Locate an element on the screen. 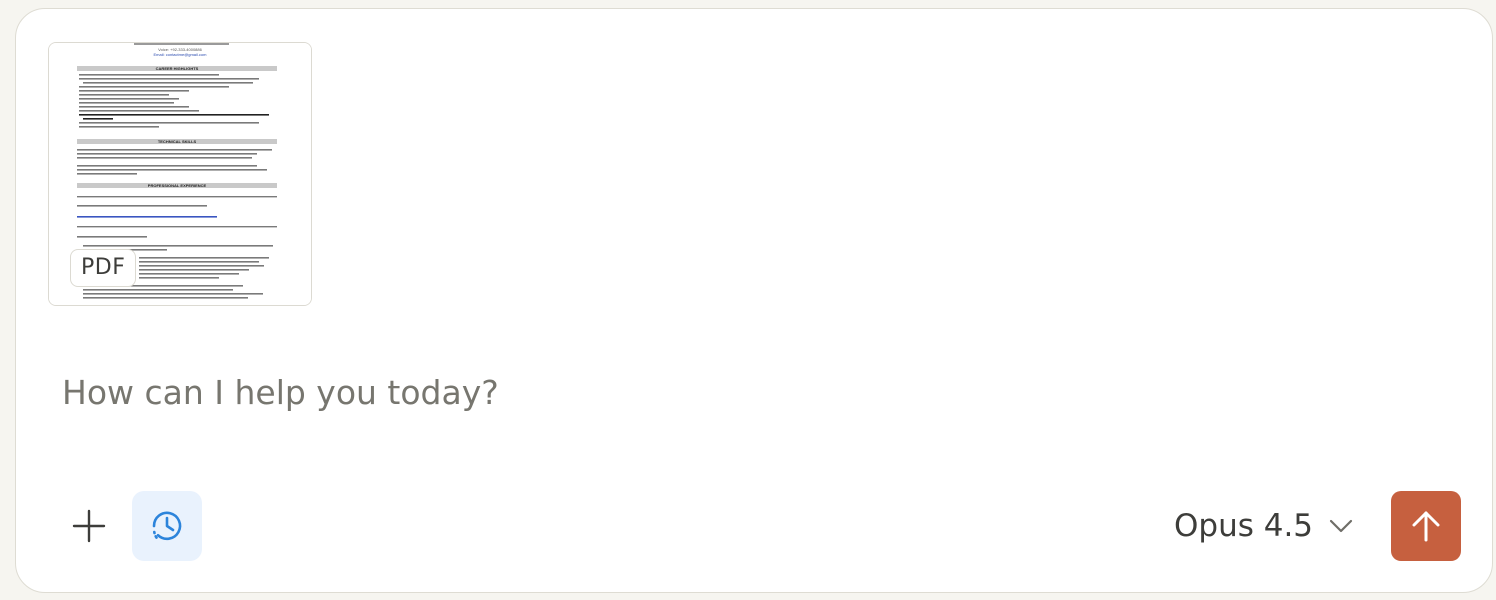 This screenshot has width=1496, height=600. arrow-up-icon is located at coordinates (1426, 526).